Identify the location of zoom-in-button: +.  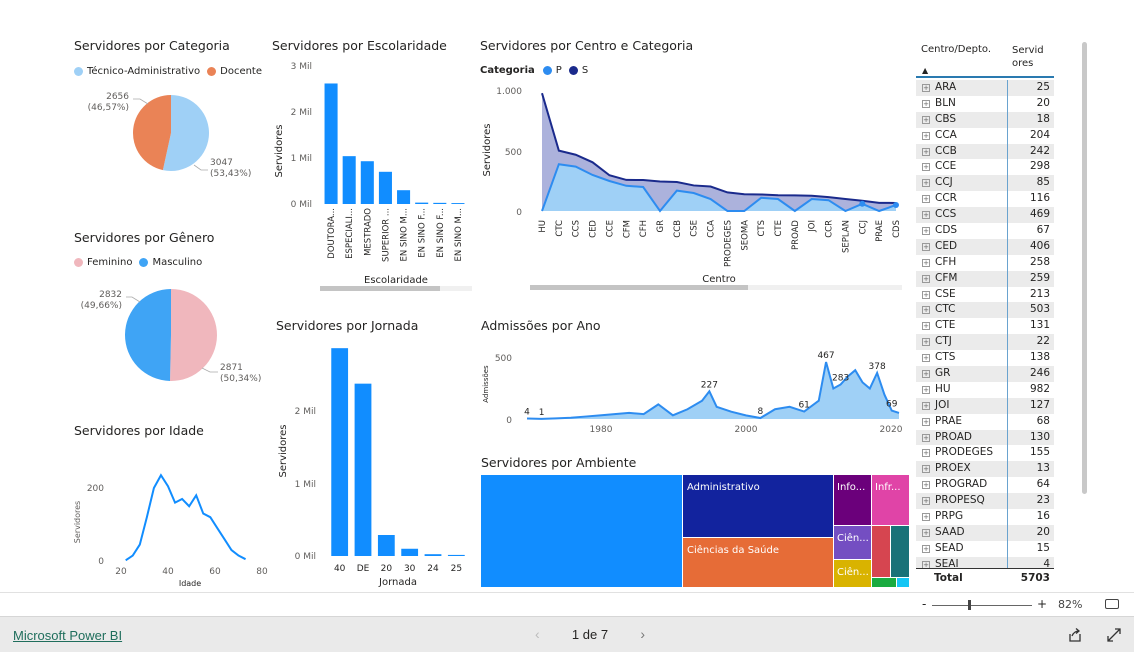
(1042, 604).